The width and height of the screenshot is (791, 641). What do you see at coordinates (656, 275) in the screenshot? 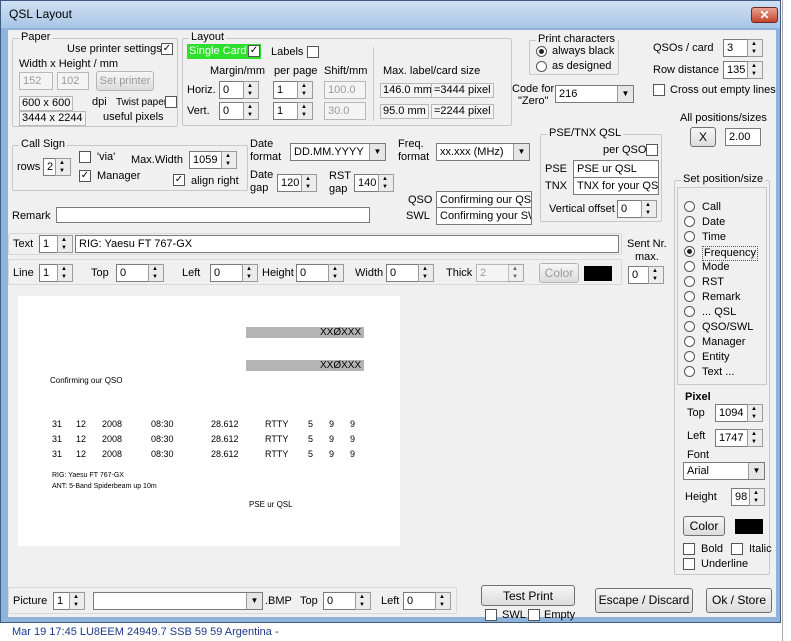
I see `sent-nr-spinner` at bounding box center [656, 275].